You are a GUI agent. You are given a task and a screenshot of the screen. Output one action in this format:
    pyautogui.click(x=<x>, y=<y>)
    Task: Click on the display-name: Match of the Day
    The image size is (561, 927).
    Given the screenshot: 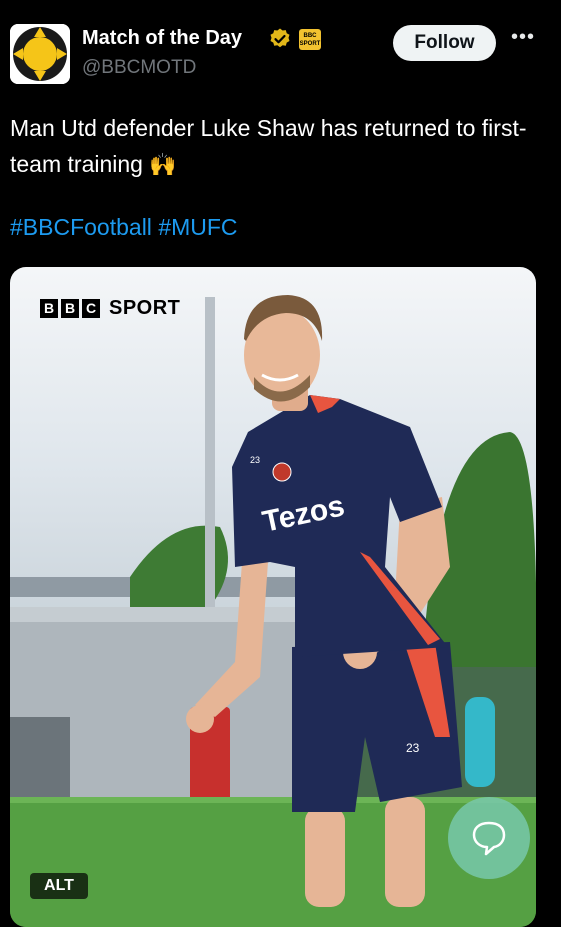 What is the action you would take?
    pyautogui.click(x=162, y=38)
    